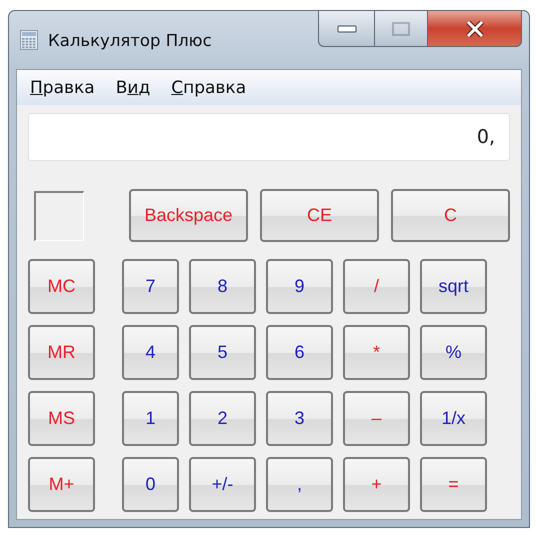 The height and width of the screenshot is (535, 536). Describe the element at coordinates (453, 418) in the screenshot. I see `calculator-key: 1/x` at that location.